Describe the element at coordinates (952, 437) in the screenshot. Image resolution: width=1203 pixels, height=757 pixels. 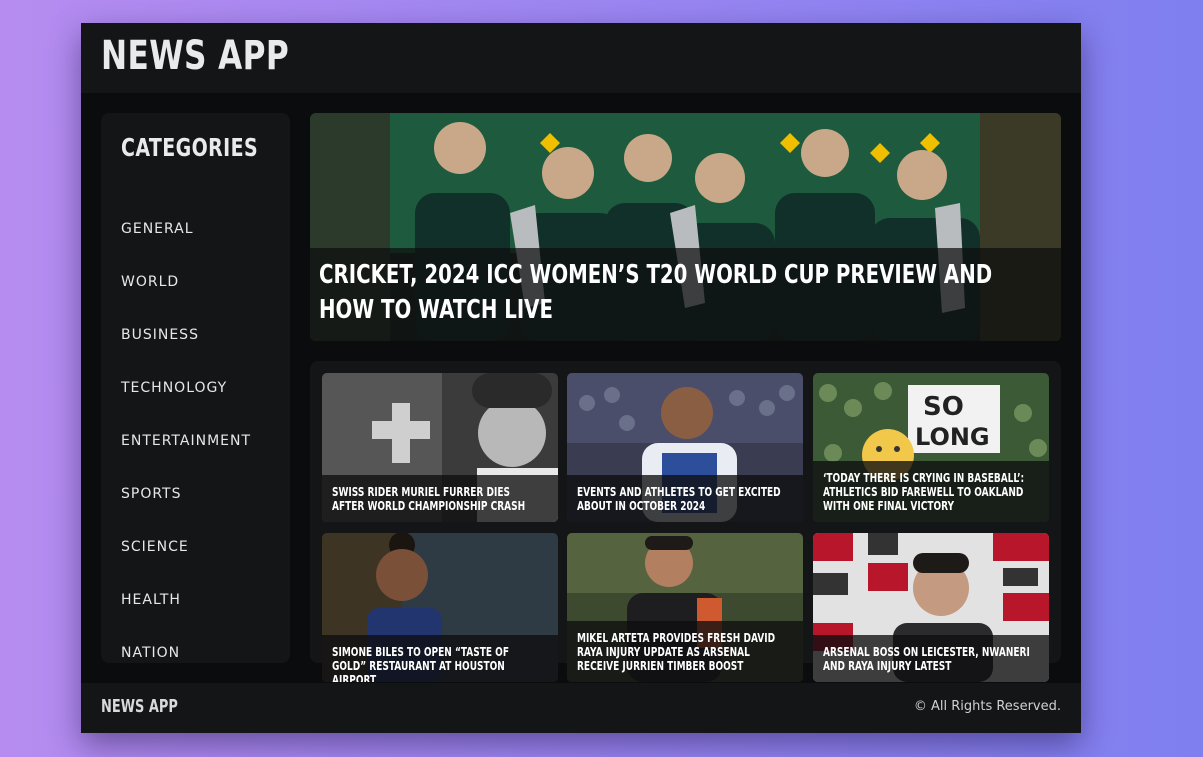
I see `sign-text-long: LONG` at that location.